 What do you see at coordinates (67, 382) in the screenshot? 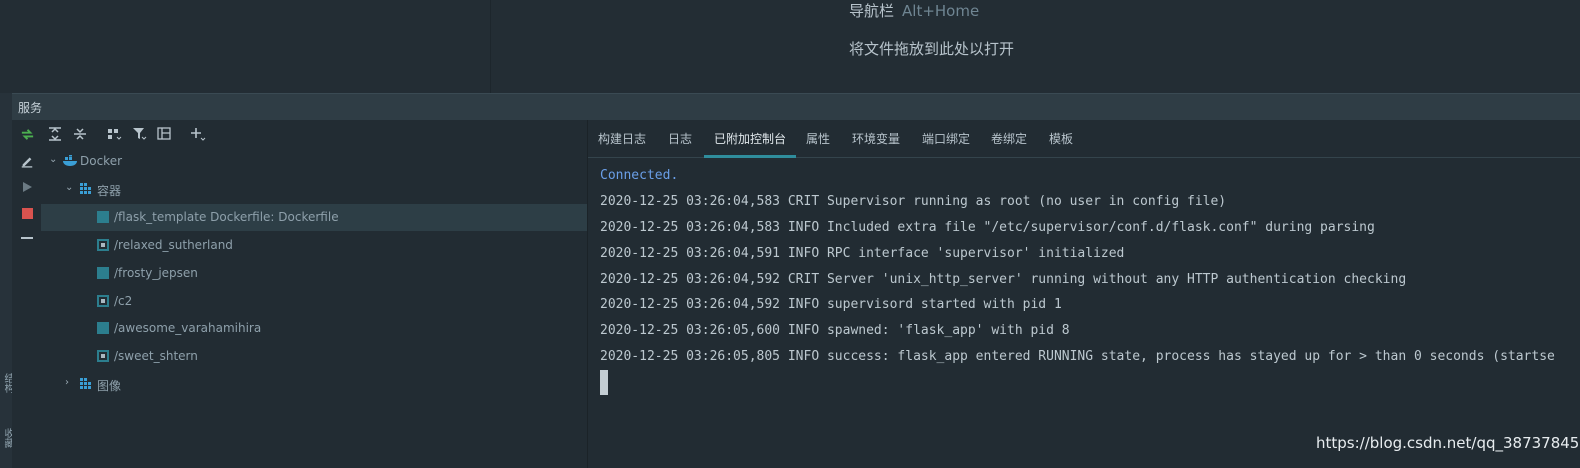
I see `chevron-right-icon: ›` at bounding box center [67, 382].